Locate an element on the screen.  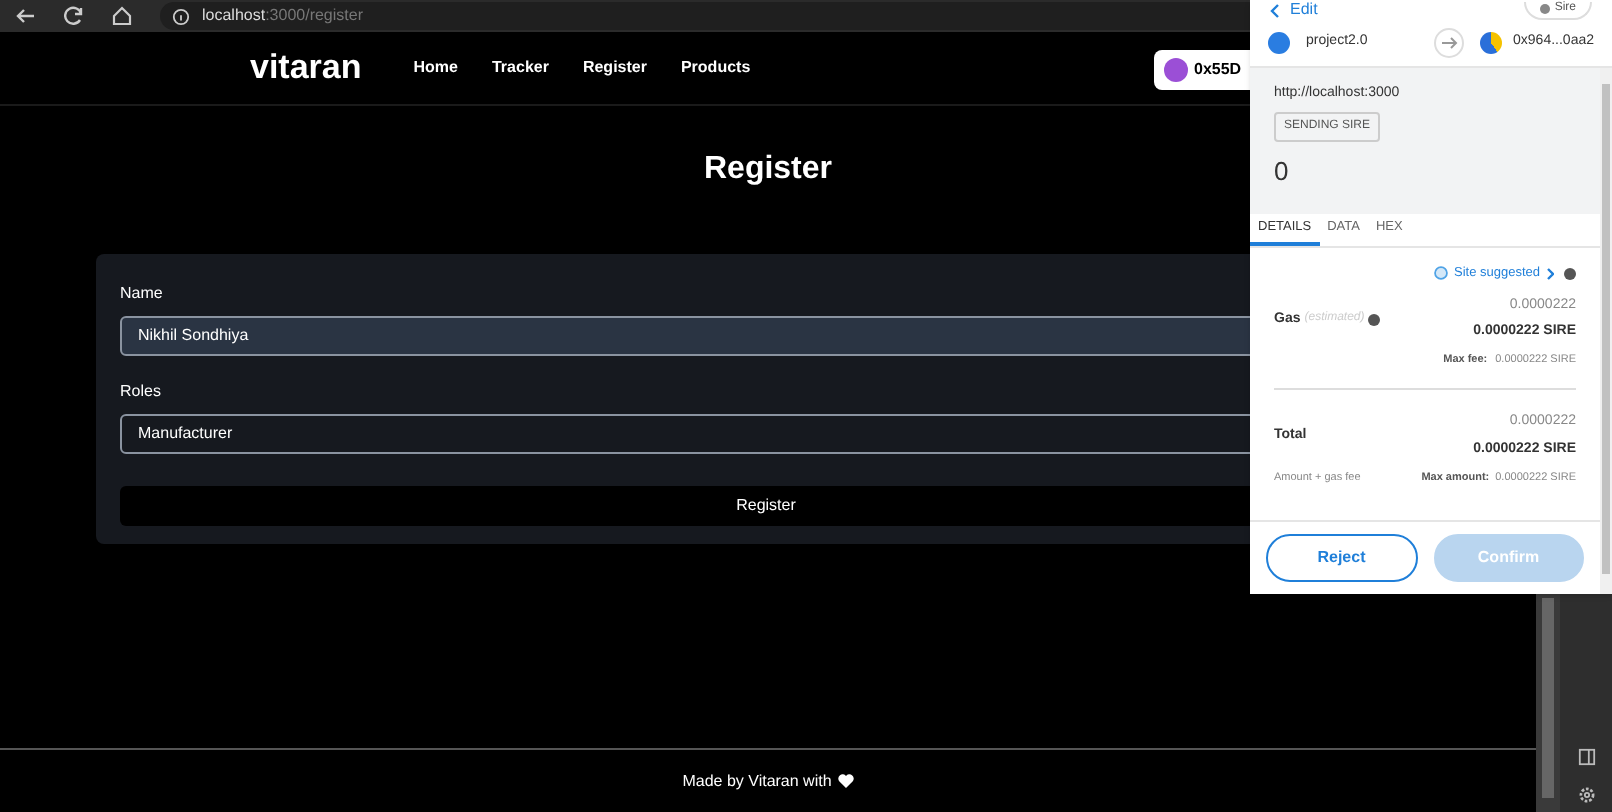
sidebar-panel-icon is located at coordinates (1586, 757).